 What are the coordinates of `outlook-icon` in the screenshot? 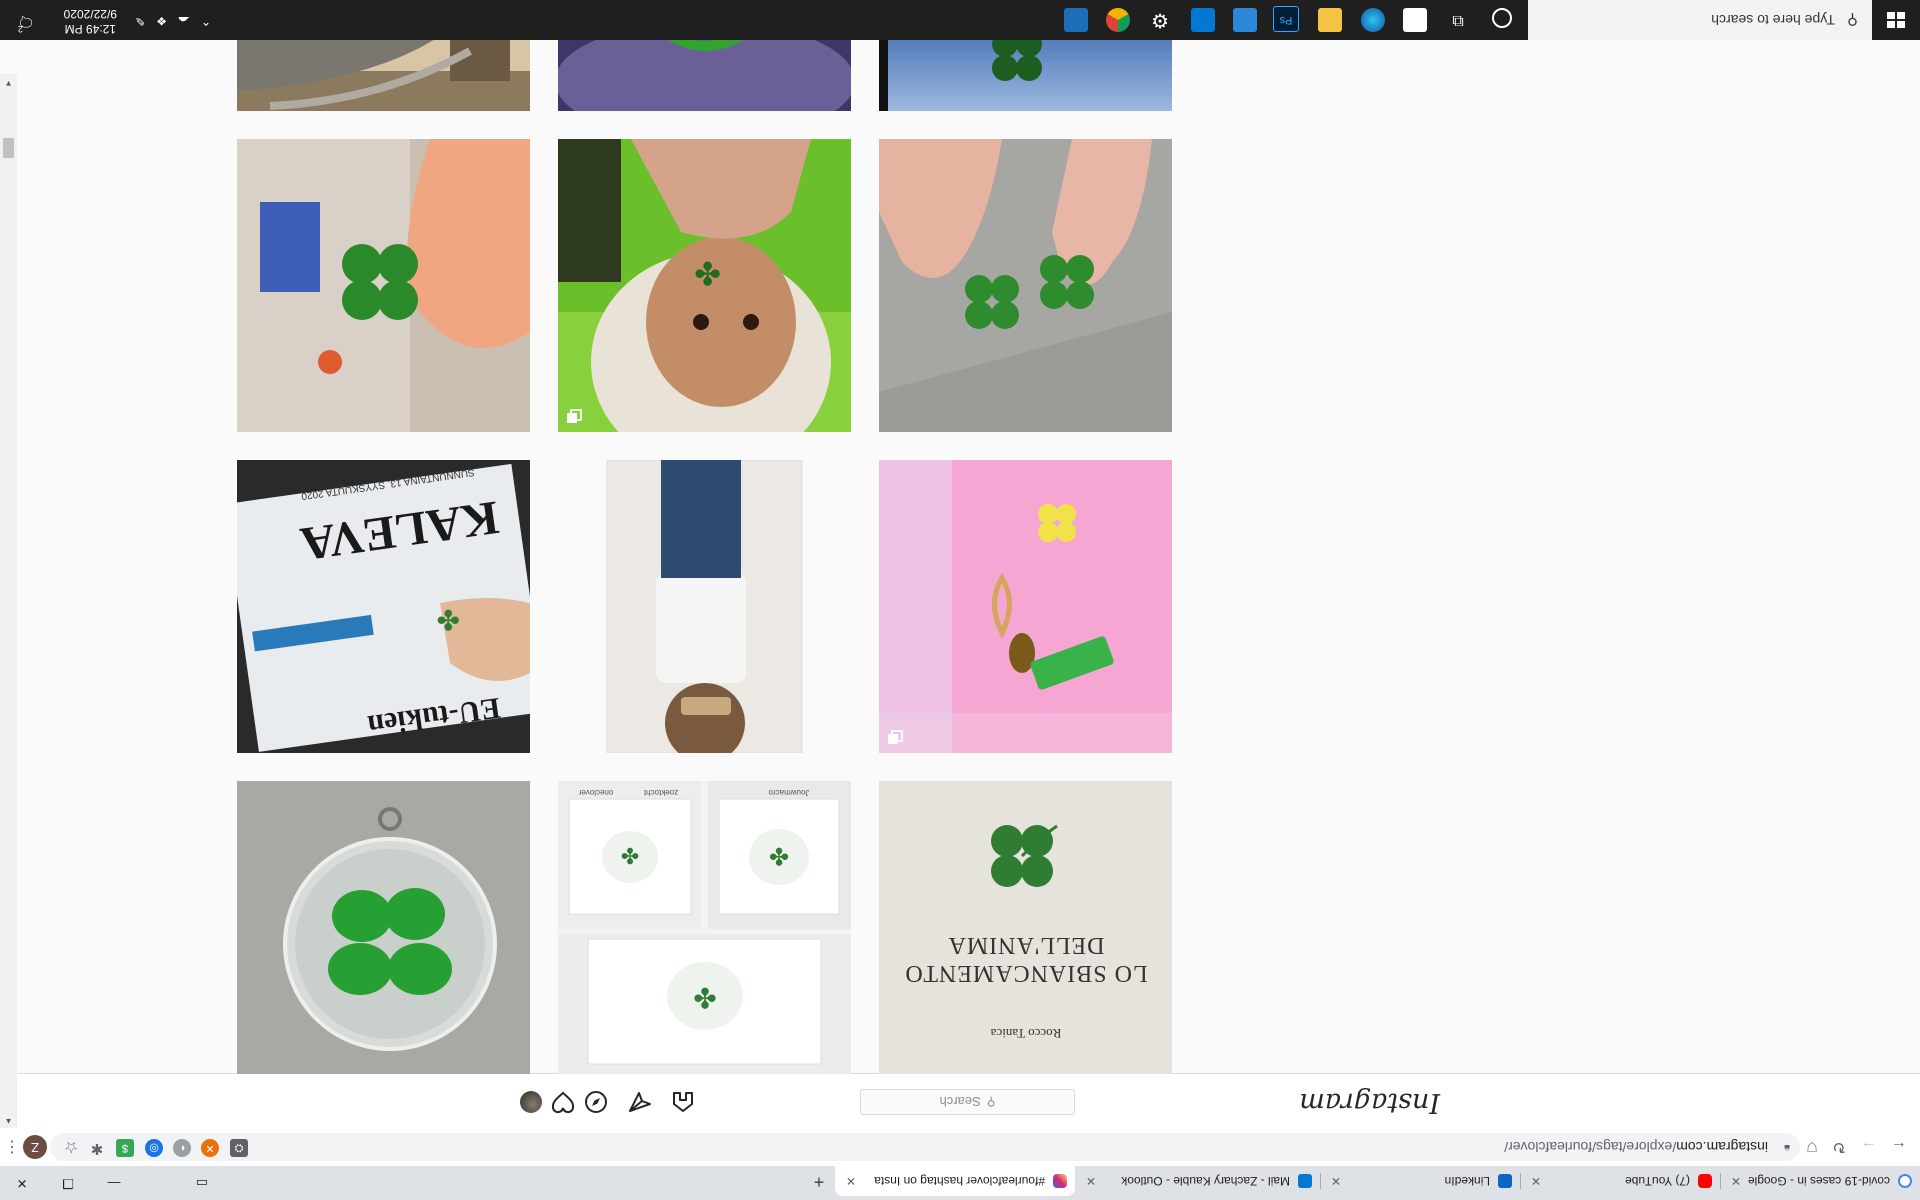 It's located at (1203, 20).